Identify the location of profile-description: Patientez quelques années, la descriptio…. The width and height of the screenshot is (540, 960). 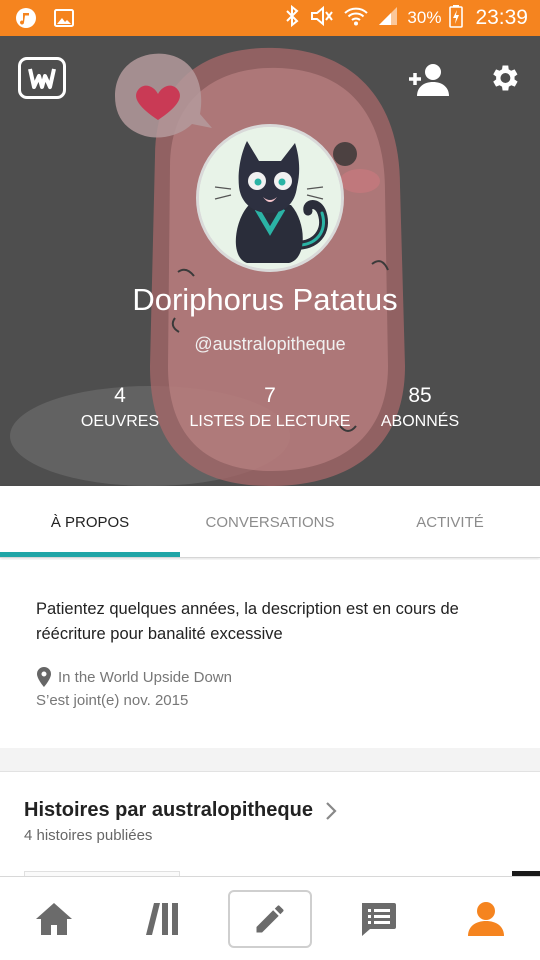
(247, 621).